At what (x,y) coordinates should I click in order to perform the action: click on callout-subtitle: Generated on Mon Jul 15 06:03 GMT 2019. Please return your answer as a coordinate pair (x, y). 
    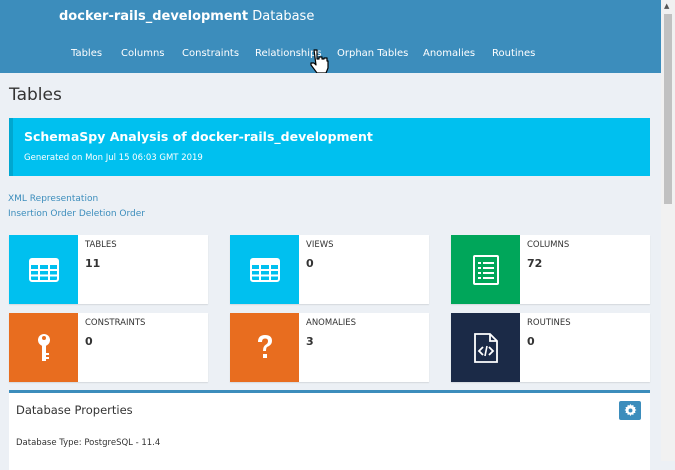
    Looking at the image, I should click on (113, 158).